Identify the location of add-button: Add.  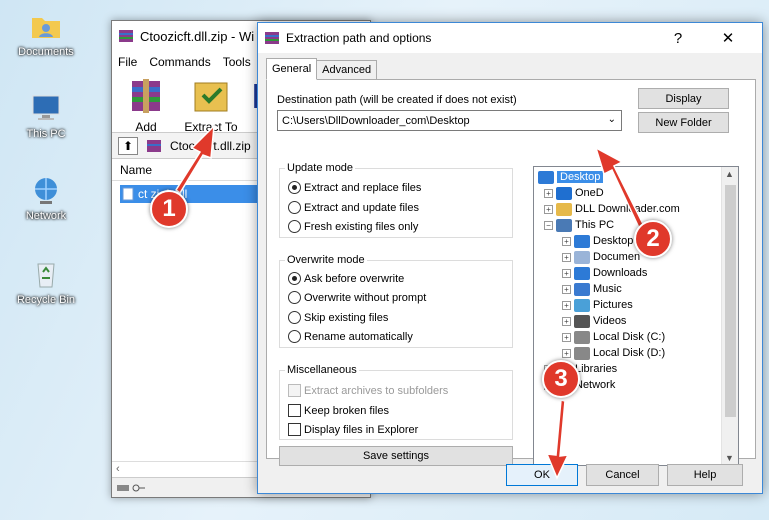
(146, 105).